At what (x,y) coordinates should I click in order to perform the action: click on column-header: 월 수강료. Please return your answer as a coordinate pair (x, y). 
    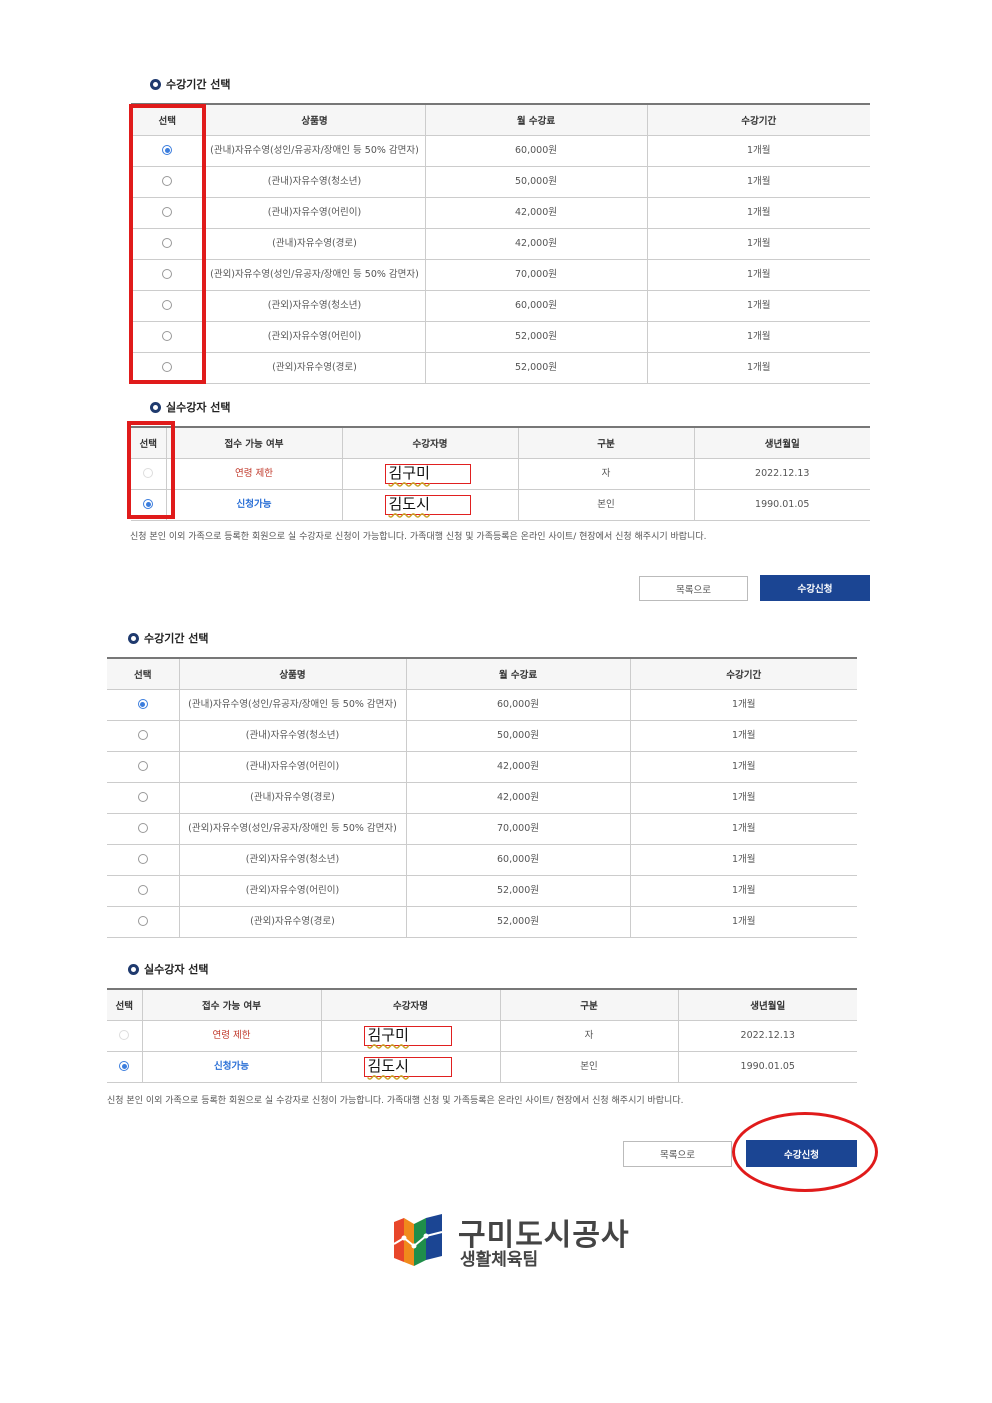
    Looking at the image, I should click on (535, 119).